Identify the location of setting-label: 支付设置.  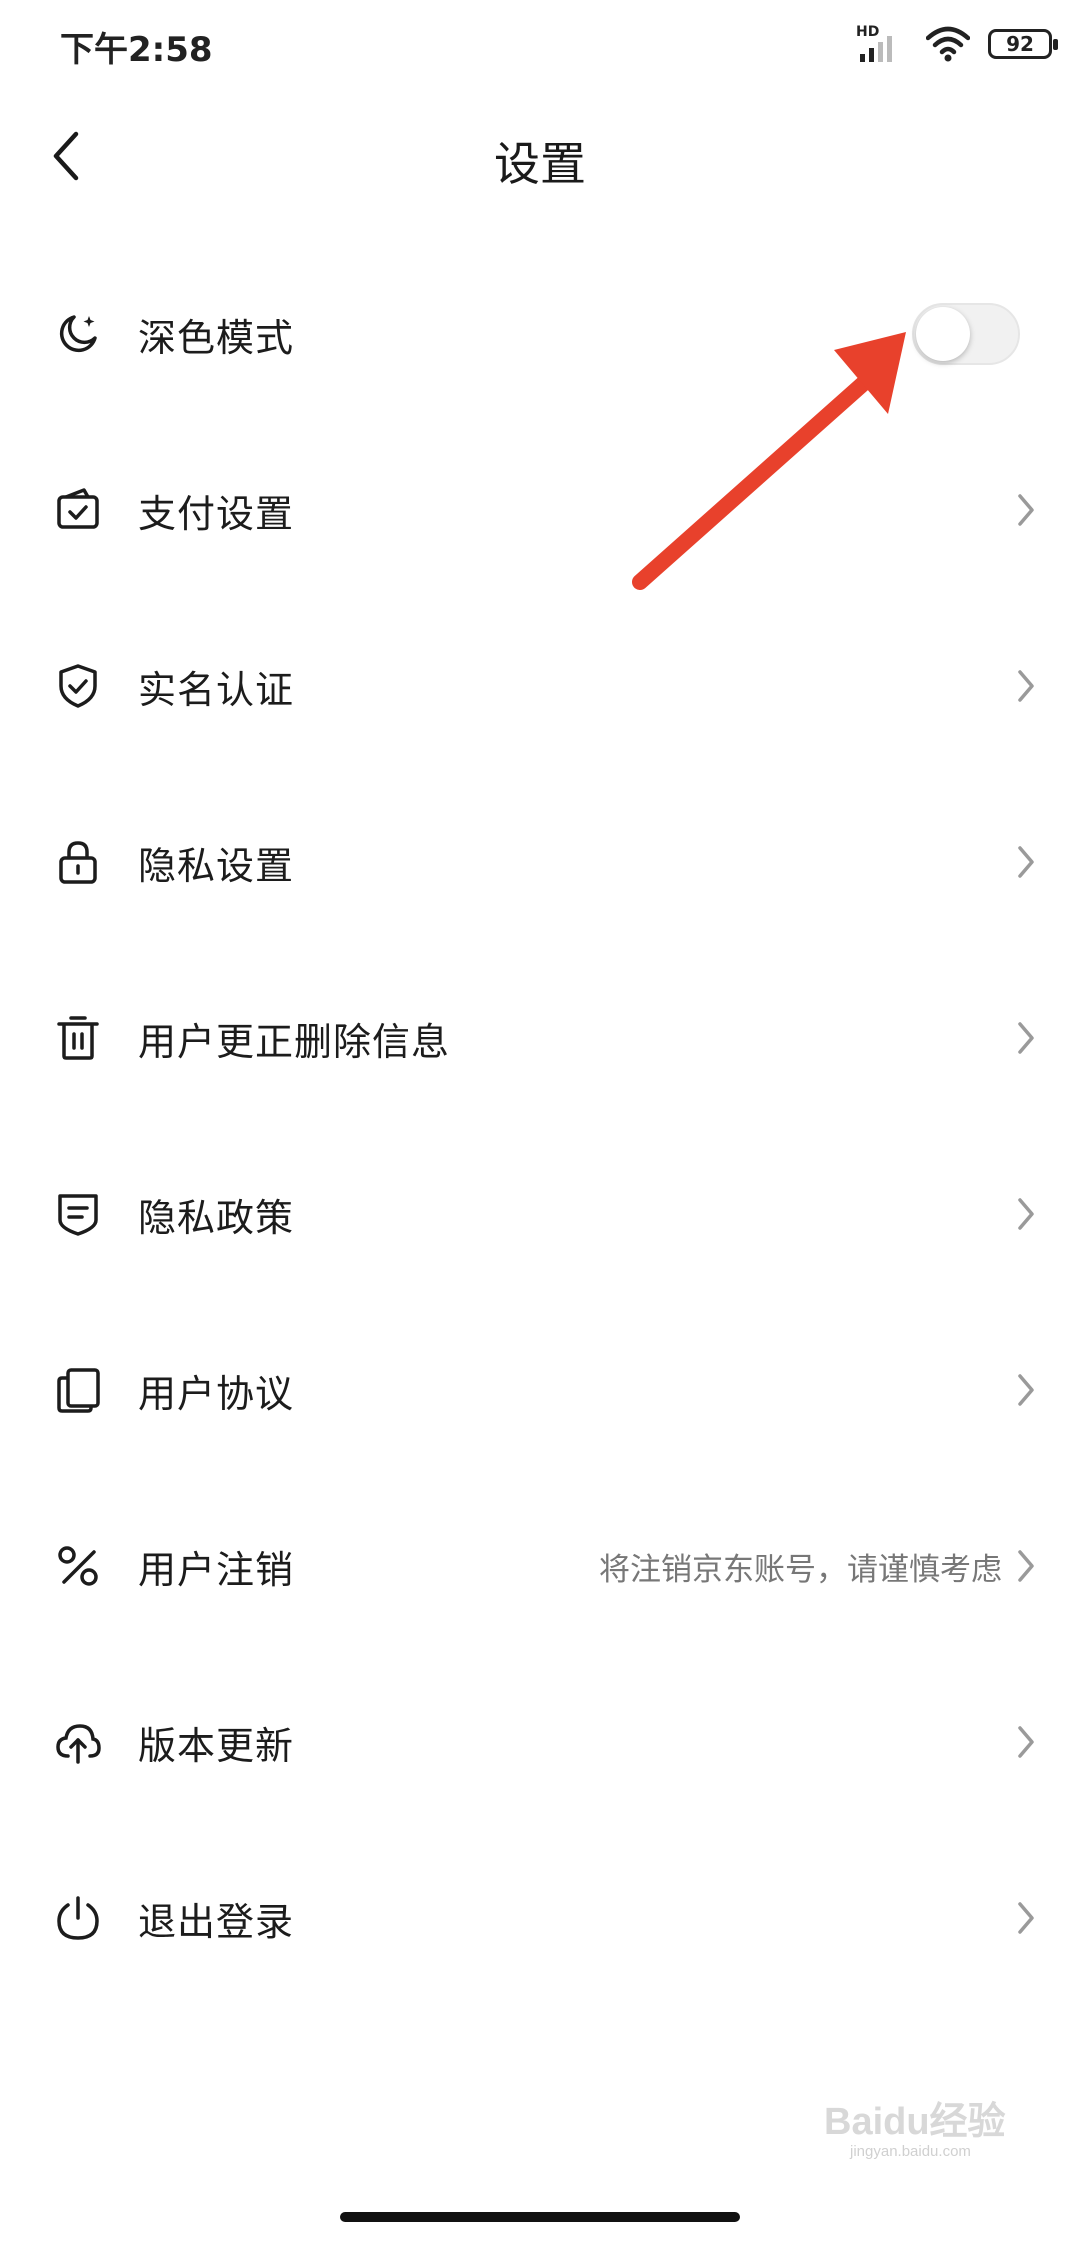
(216, 513).